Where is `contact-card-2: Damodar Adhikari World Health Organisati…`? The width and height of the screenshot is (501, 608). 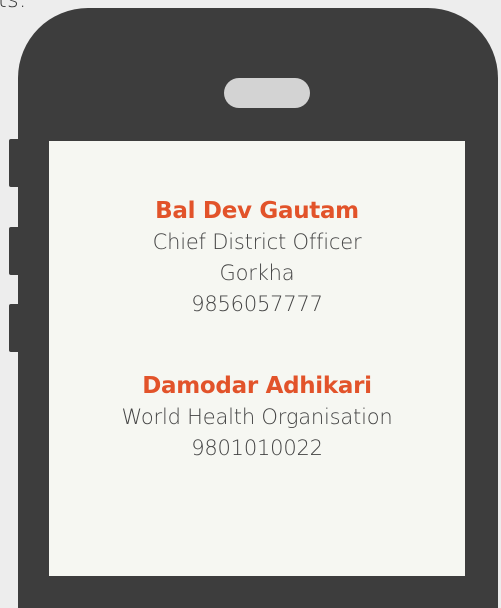 contact-card-2: Damodar Adhikari World Health Organisati… is located at coordinates (257, 417).